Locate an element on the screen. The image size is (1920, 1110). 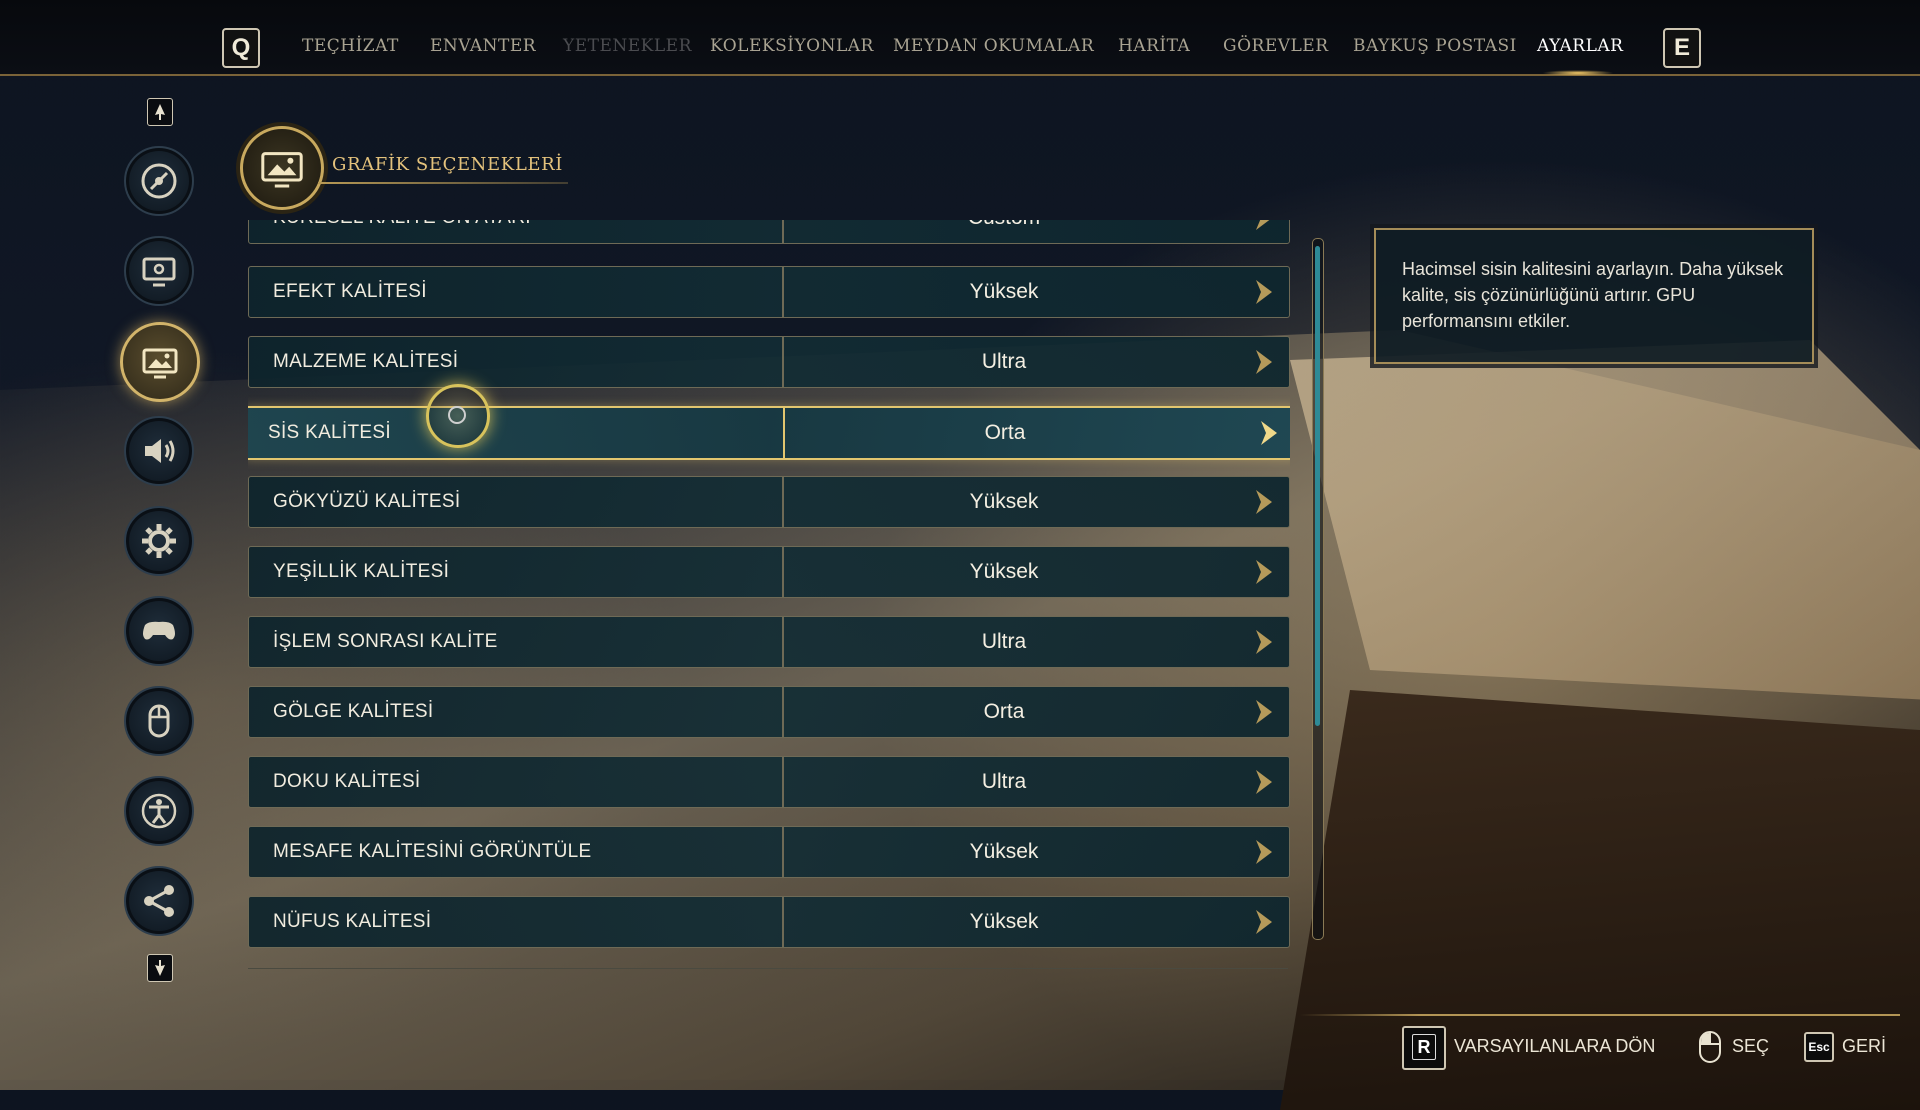
setting-row-fog-quality: SİS KALİTESİ Orta is located at coordinates (769, 433).